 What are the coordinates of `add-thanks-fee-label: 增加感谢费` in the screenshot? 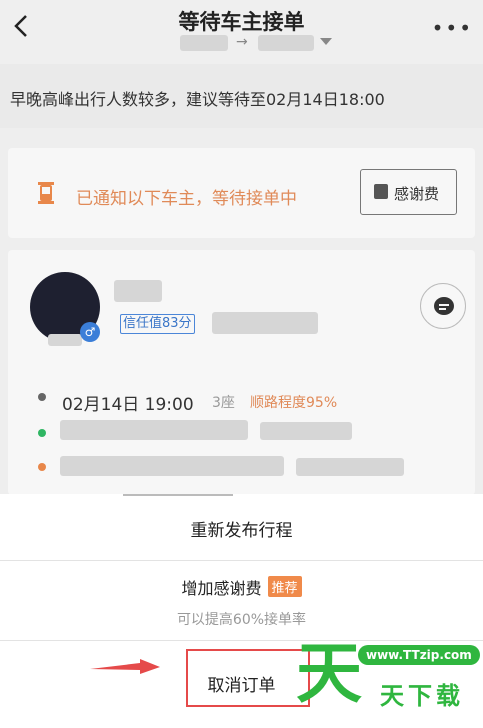 It's located at (221, 588).